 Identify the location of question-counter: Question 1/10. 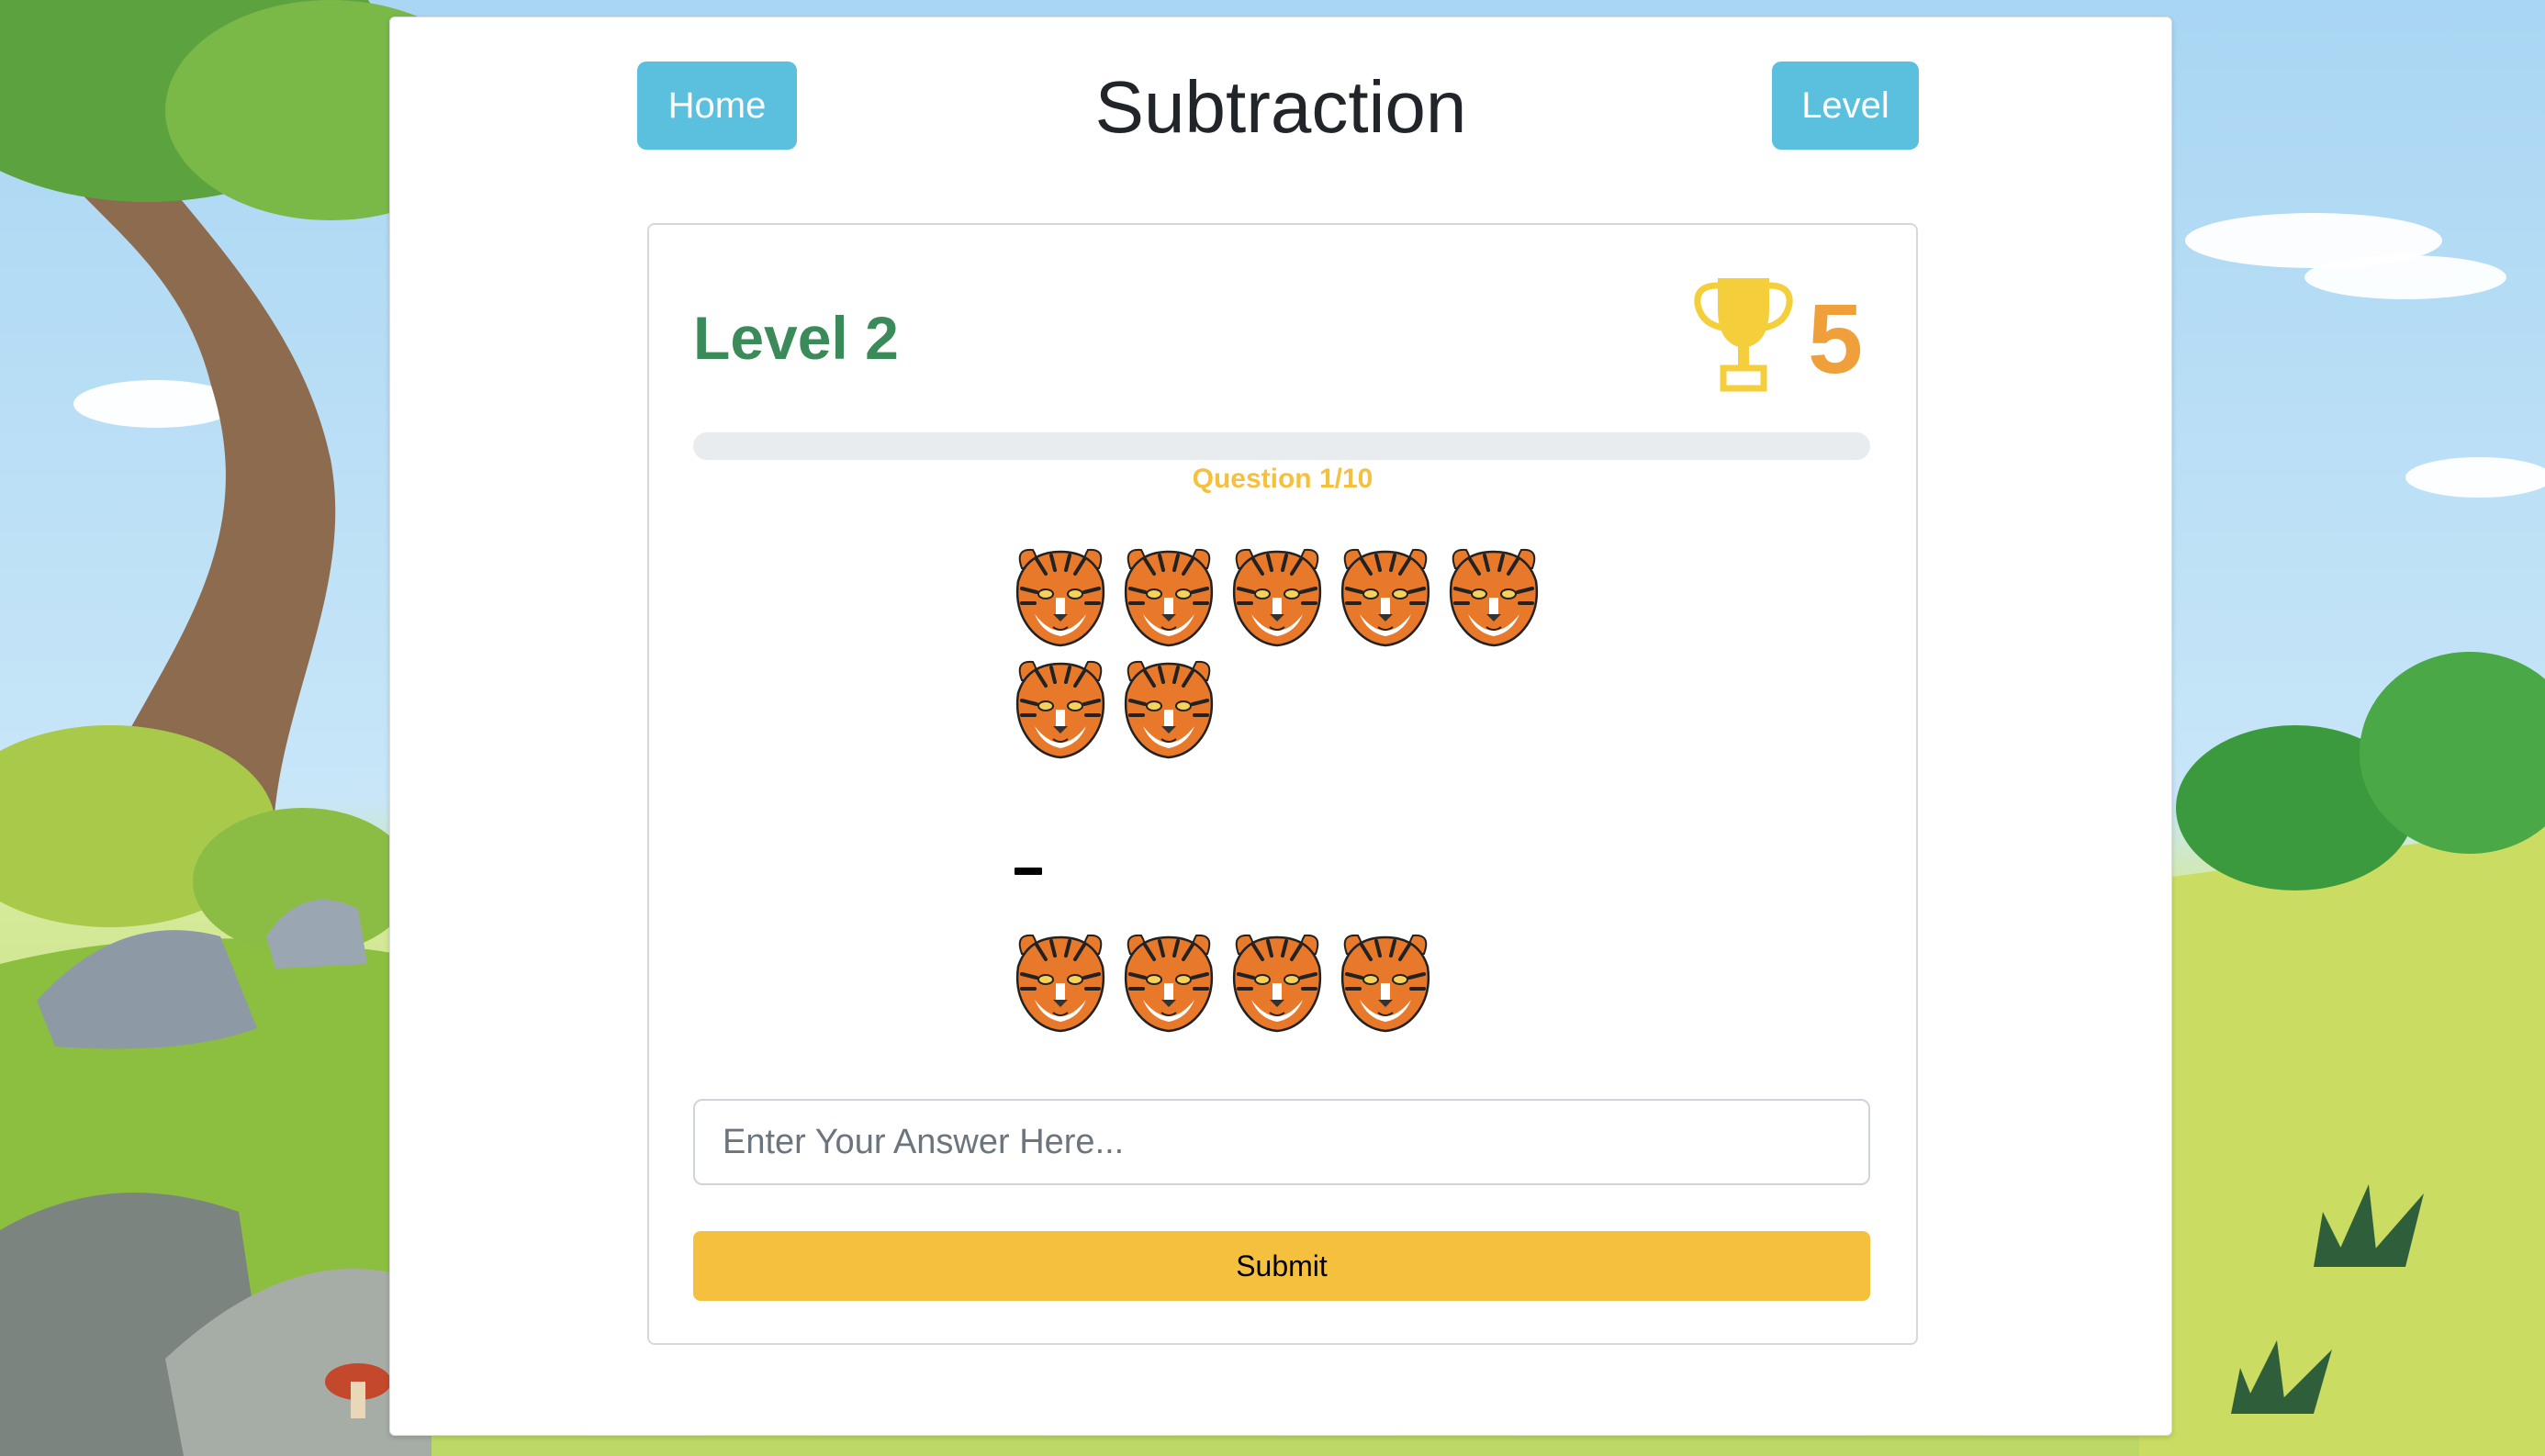
(1282, 479).